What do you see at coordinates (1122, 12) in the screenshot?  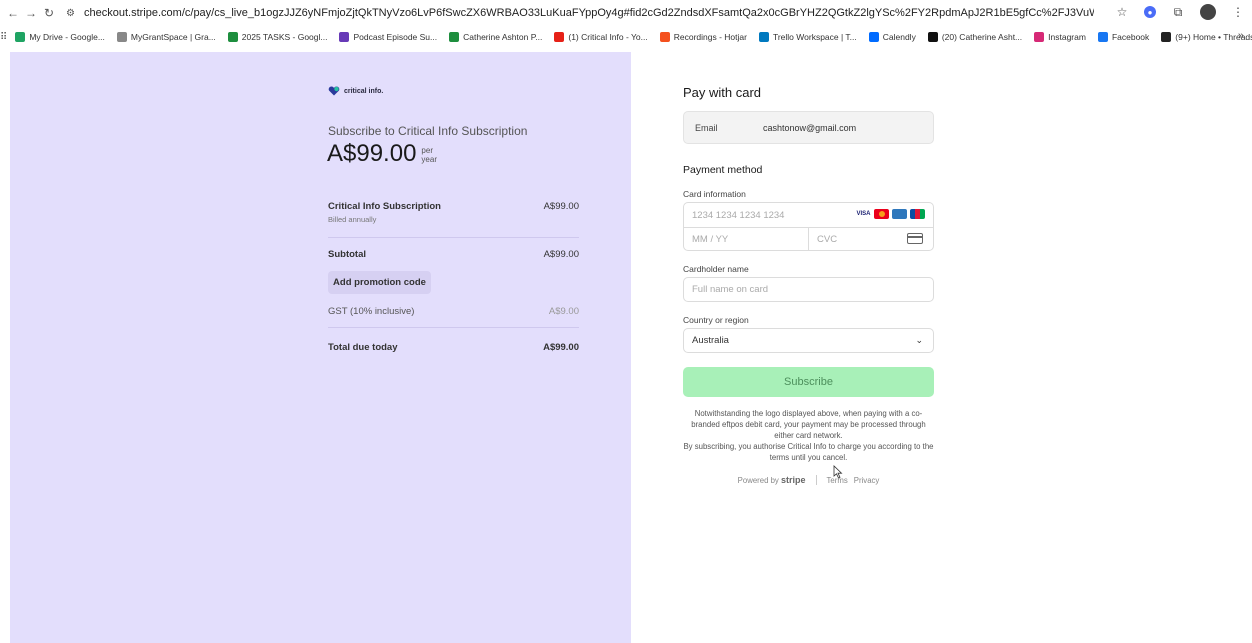 I see `bookmark-star-icon: ☆` at bounding box center [1122, 12].